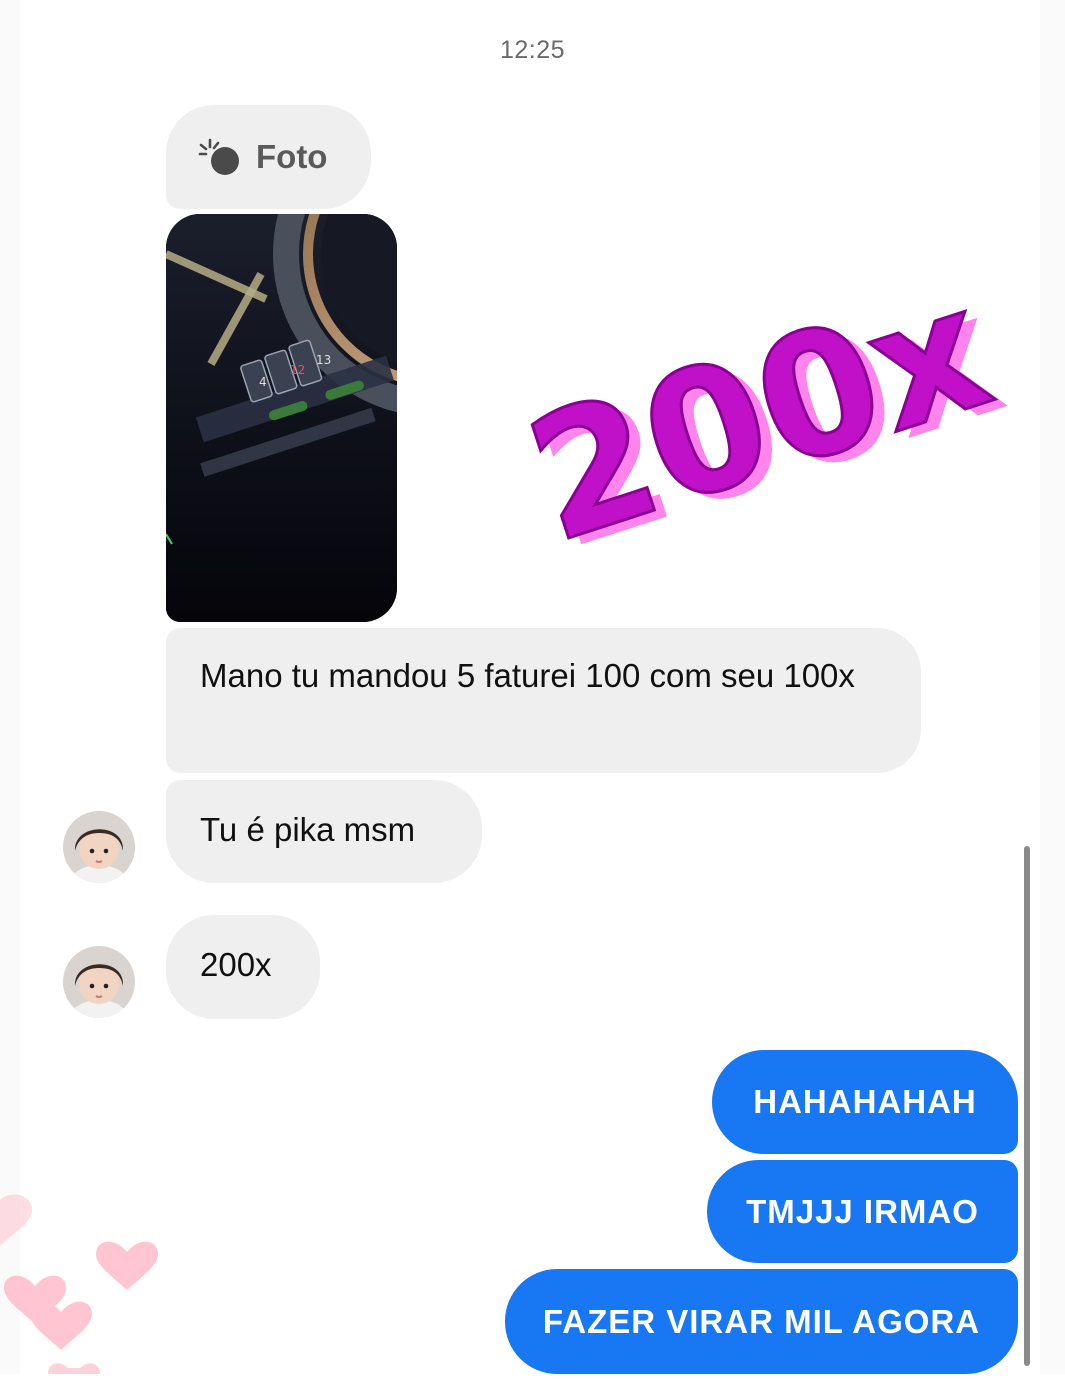 The width and height of the screenshot is (1065, 1379). Describe the element at coordinates (308, 829) in the screenshot. I see `incoming-message-2-text: Tu é pika msm` at that location.